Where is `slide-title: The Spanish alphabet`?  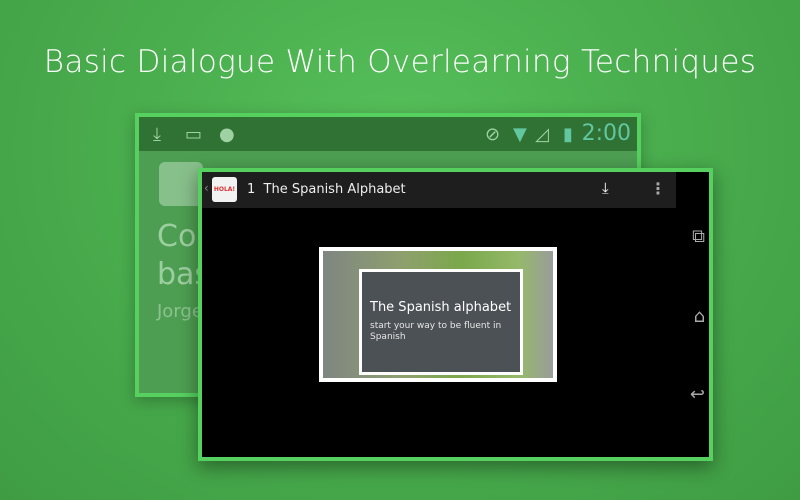
slide-title: The Spanish alphabet is located at coordinates (441, 307).